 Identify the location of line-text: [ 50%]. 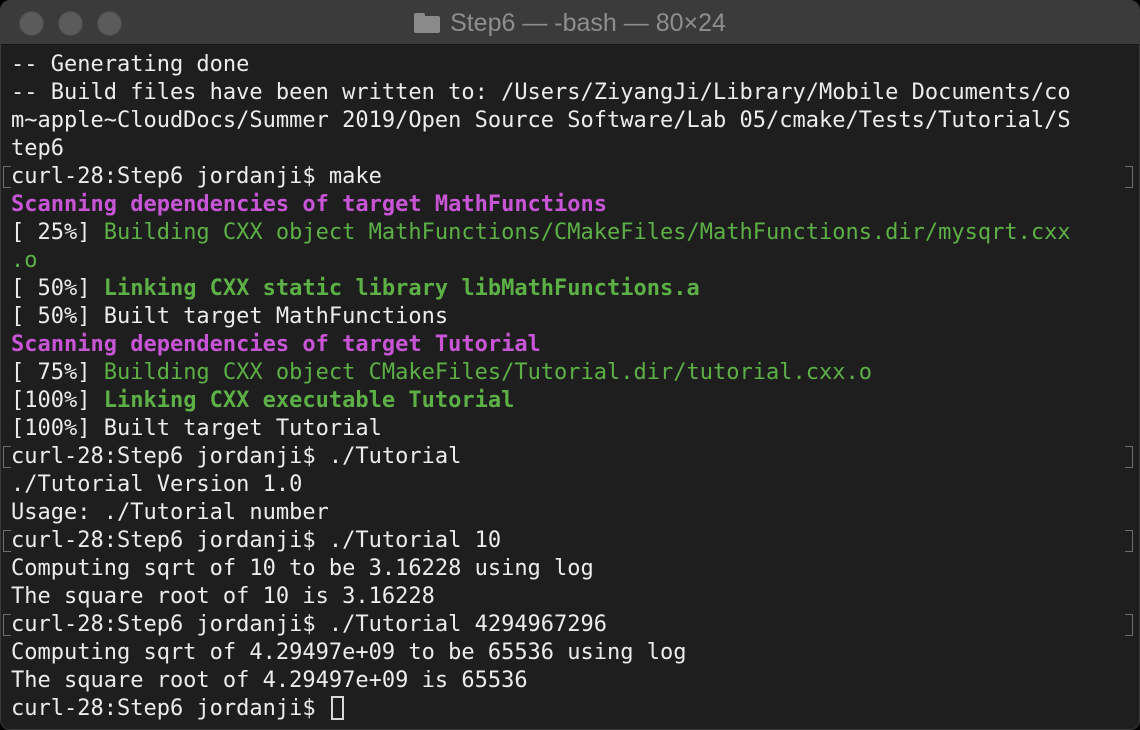
(57, 288).